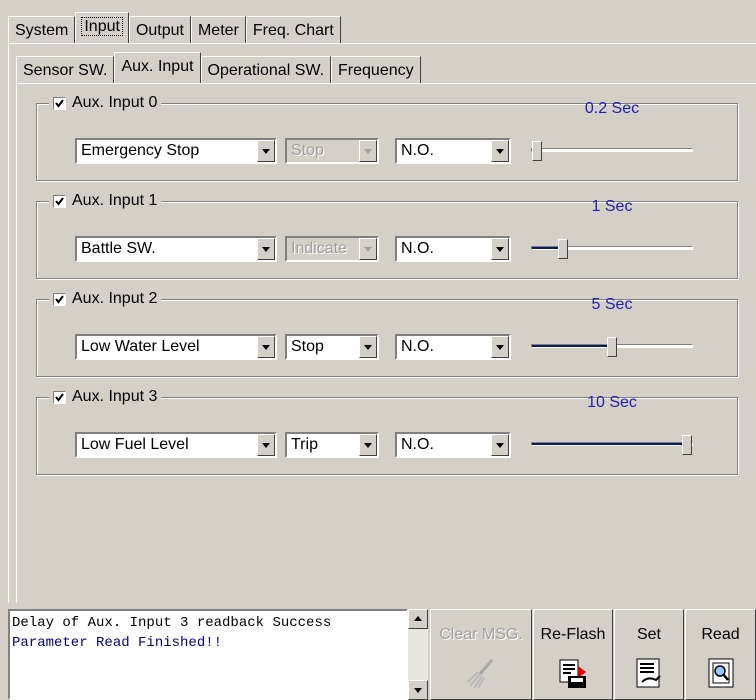 Image resolution: width=756 pixels, height=700 pixels. What do you see at coordinates (612, 304) in the screenshot?
I see `delay-value: 5 Sec` at bounding box center [612, 304].